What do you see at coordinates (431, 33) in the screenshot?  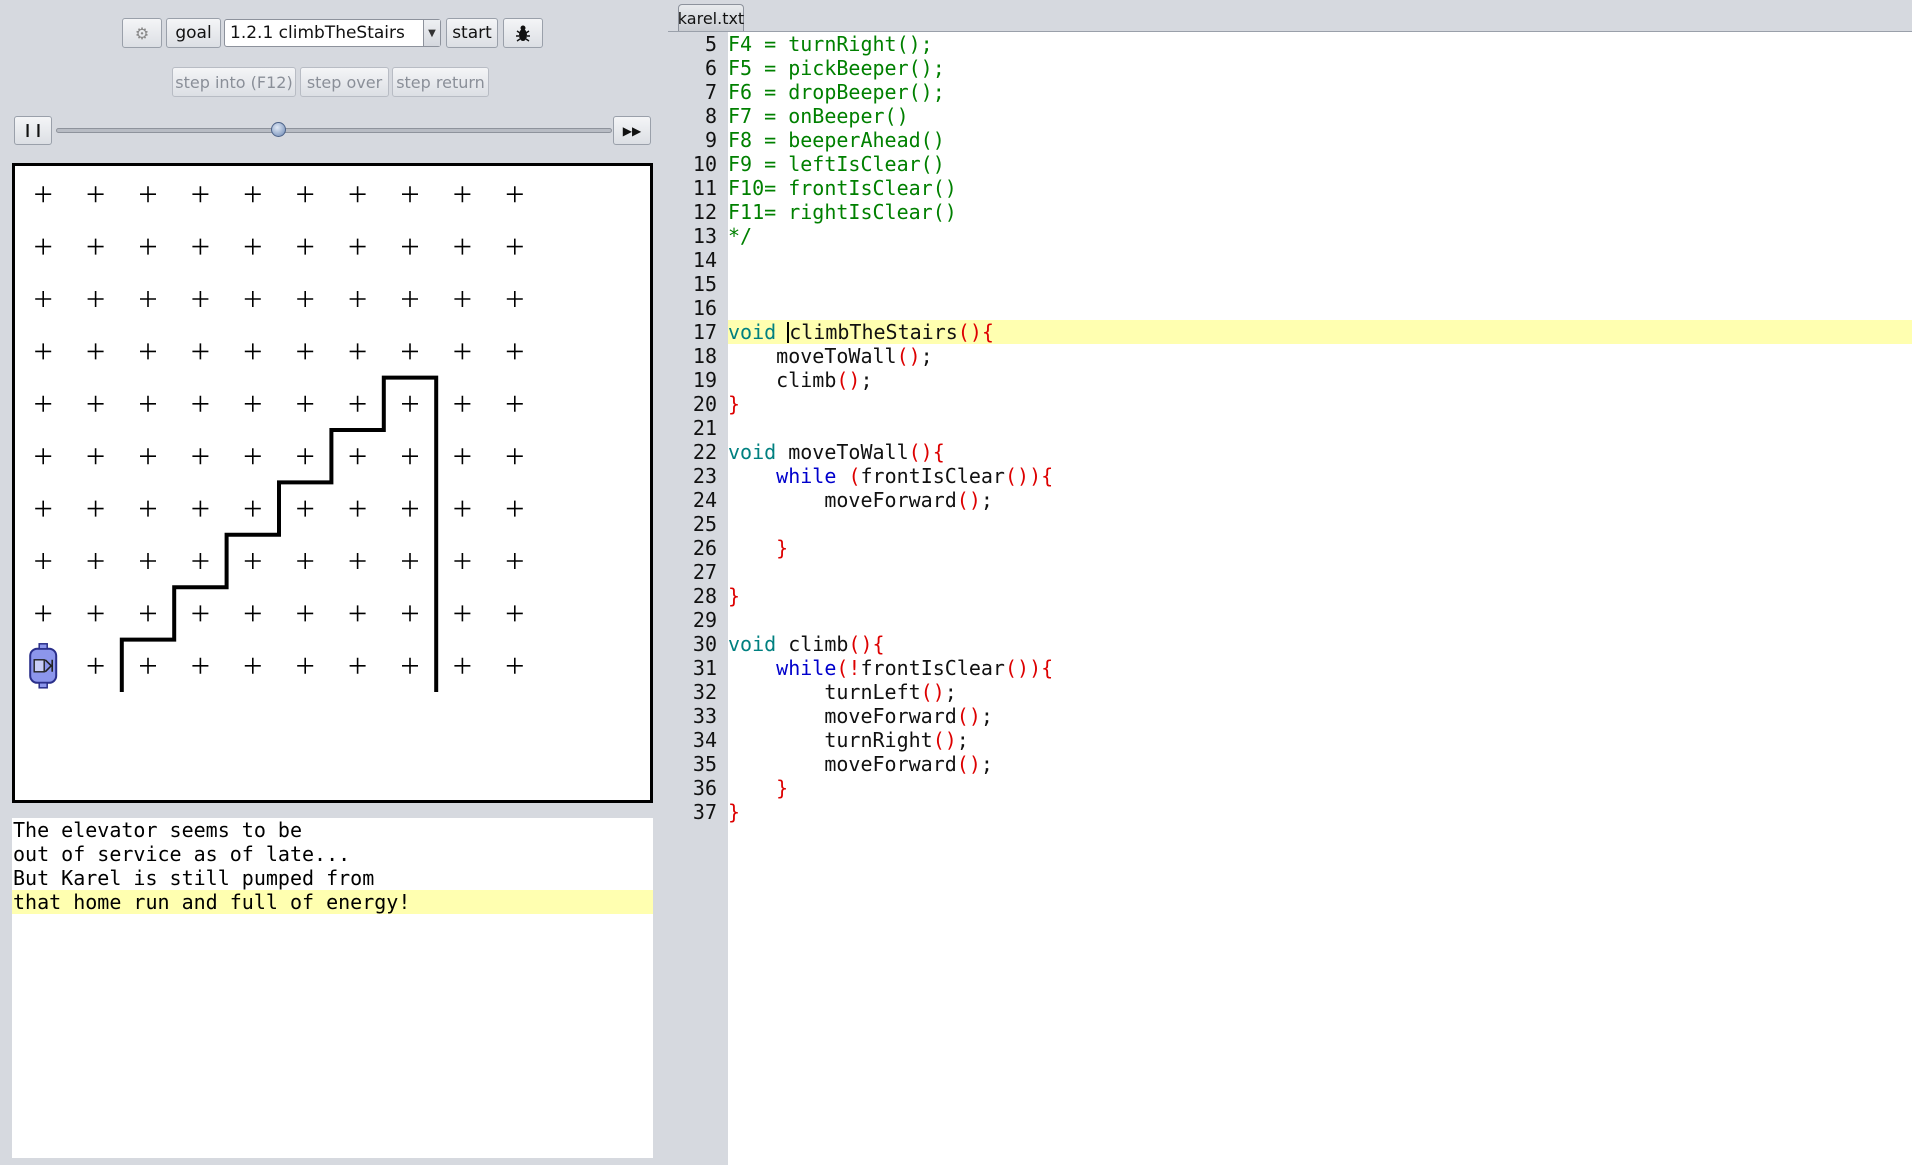 I see `chevron-down-icon: ▼` at bounding box center [431, 33].